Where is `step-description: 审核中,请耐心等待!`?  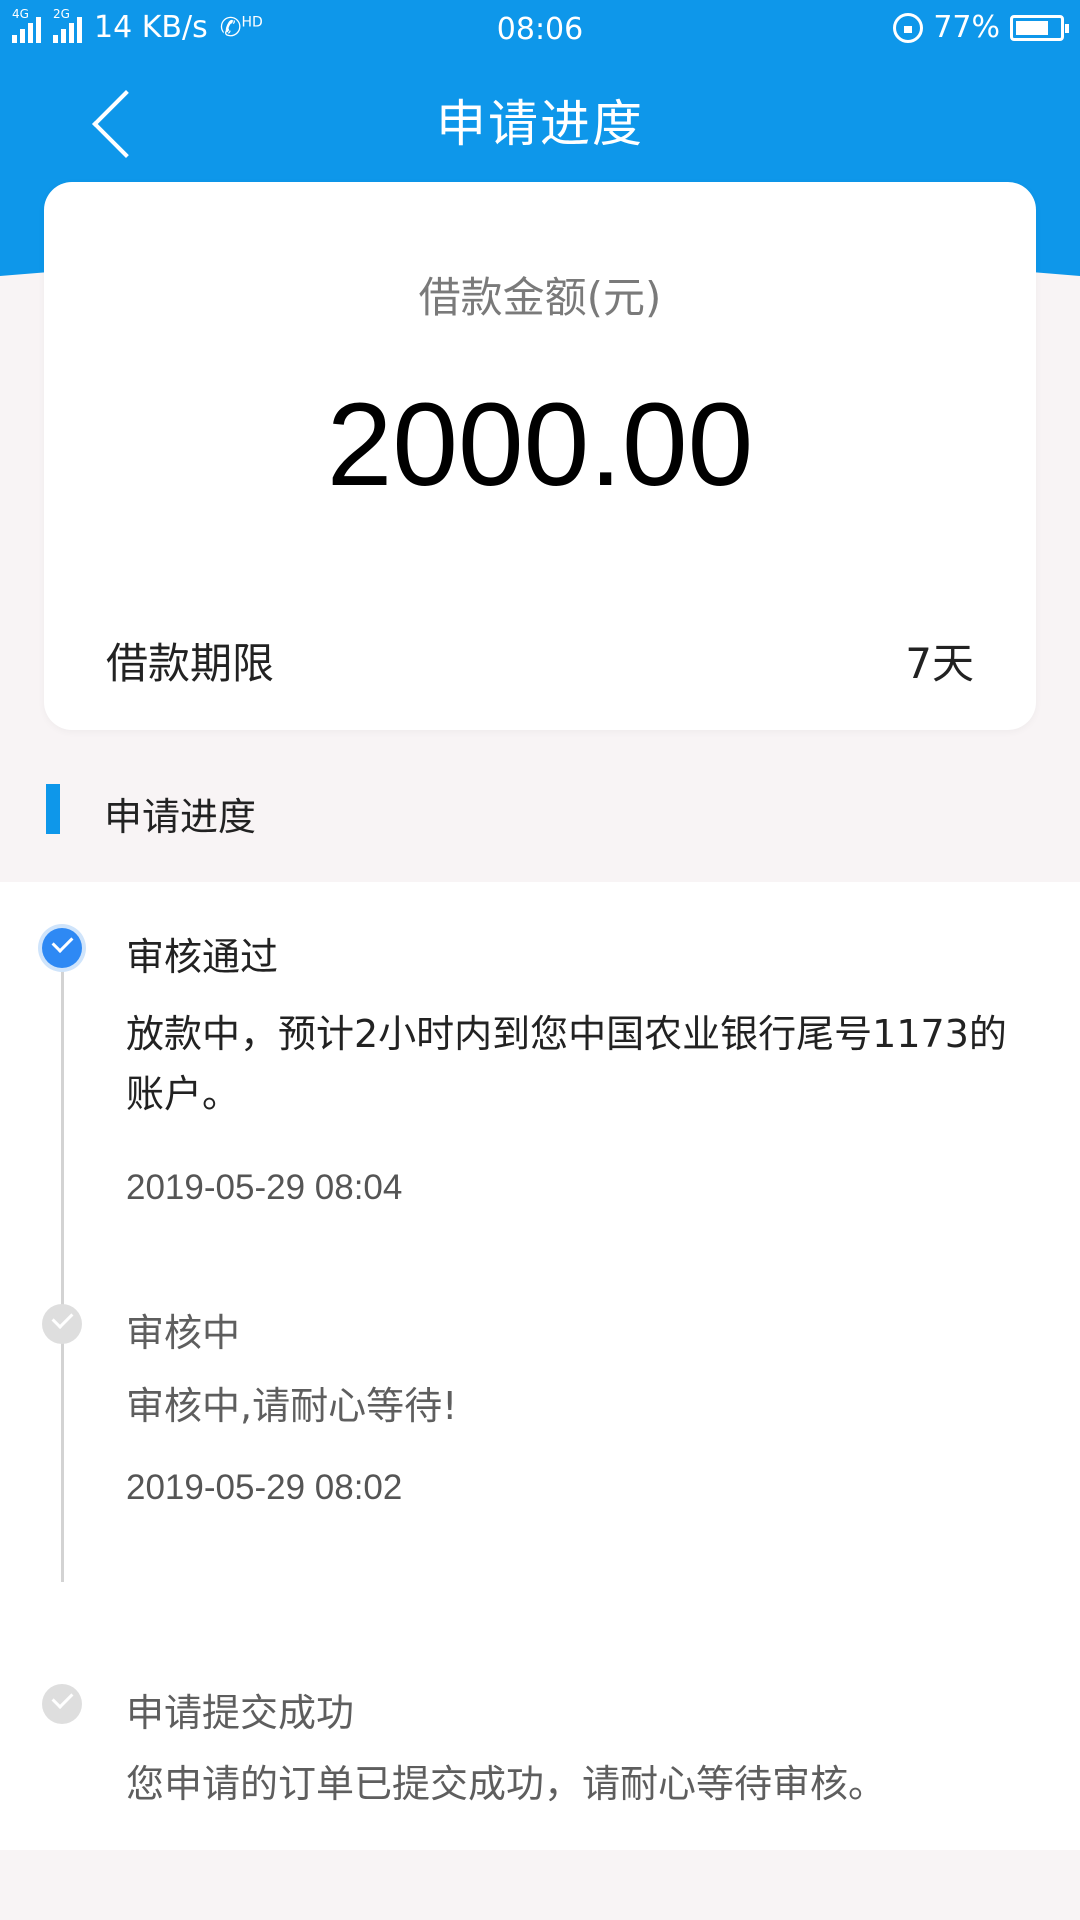
step-description: 审核中,请耐心等待! is located at coordinates (292, 1406).